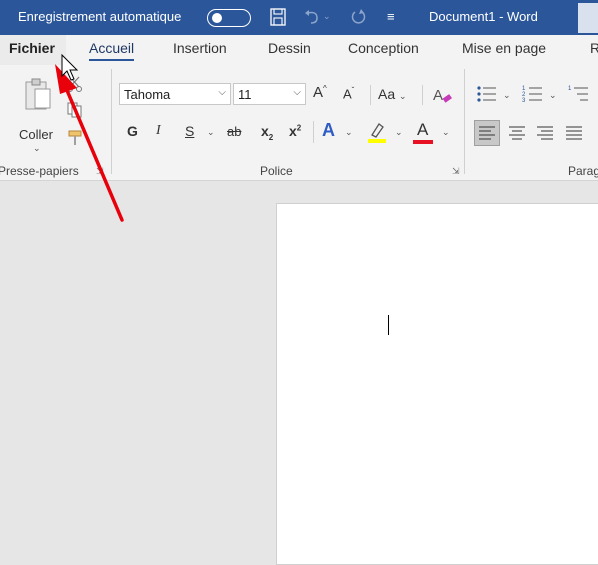 The width and height of the screenshot is (598, 565). I want to click on chevron-down-icon: ⌄, so click(403, 96).